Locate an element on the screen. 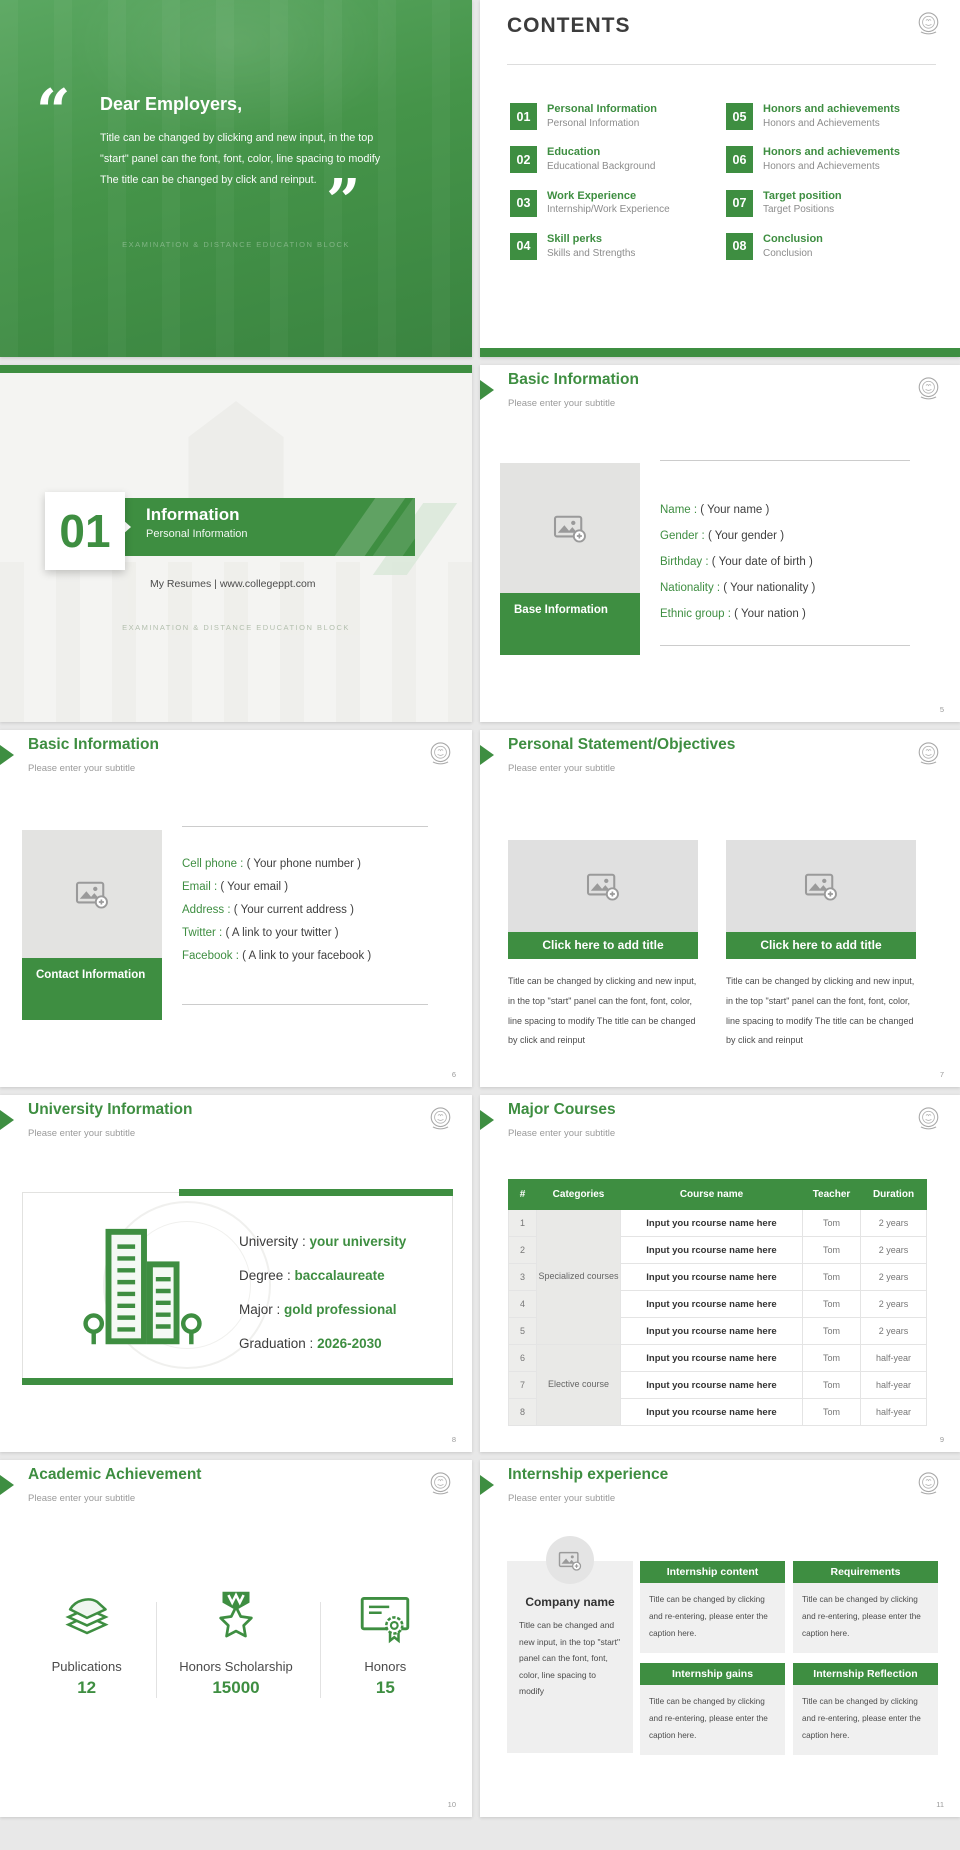 The width and height of the screenshot is (960, 1850). toc-number-badge: 03 is located at coordinates (523, 203).